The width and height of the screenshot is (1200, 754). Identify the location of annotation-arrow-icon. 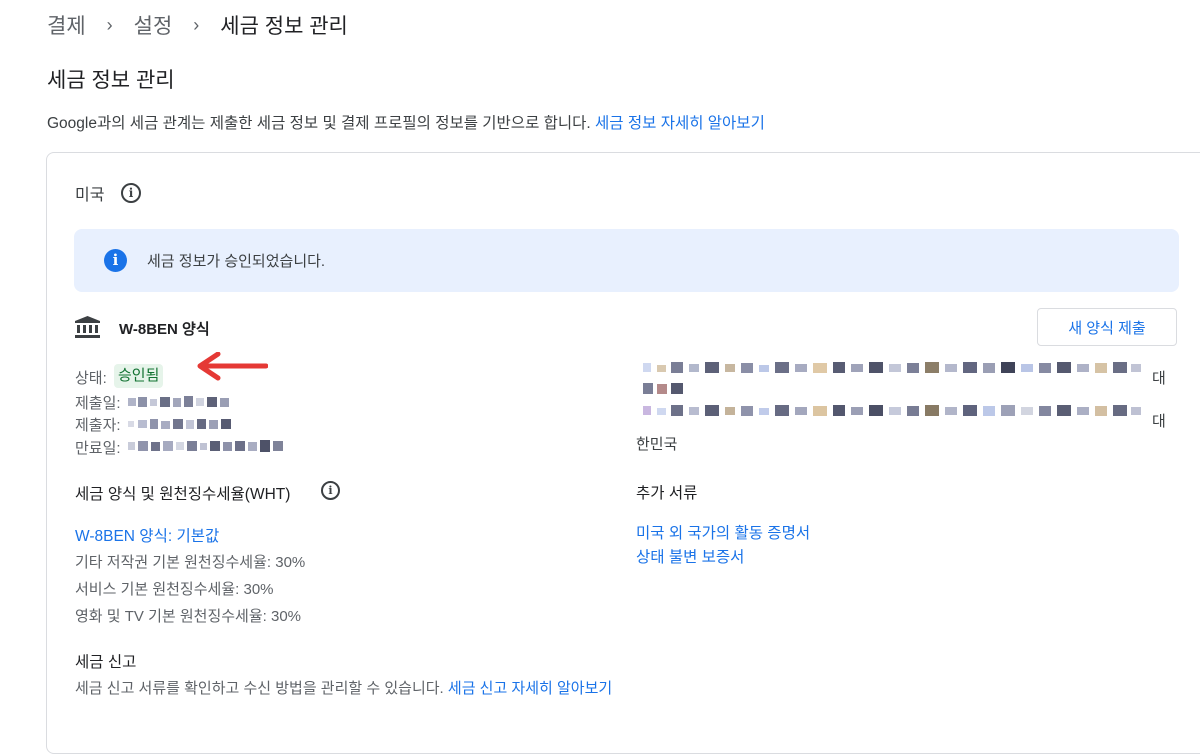
(232, 366).